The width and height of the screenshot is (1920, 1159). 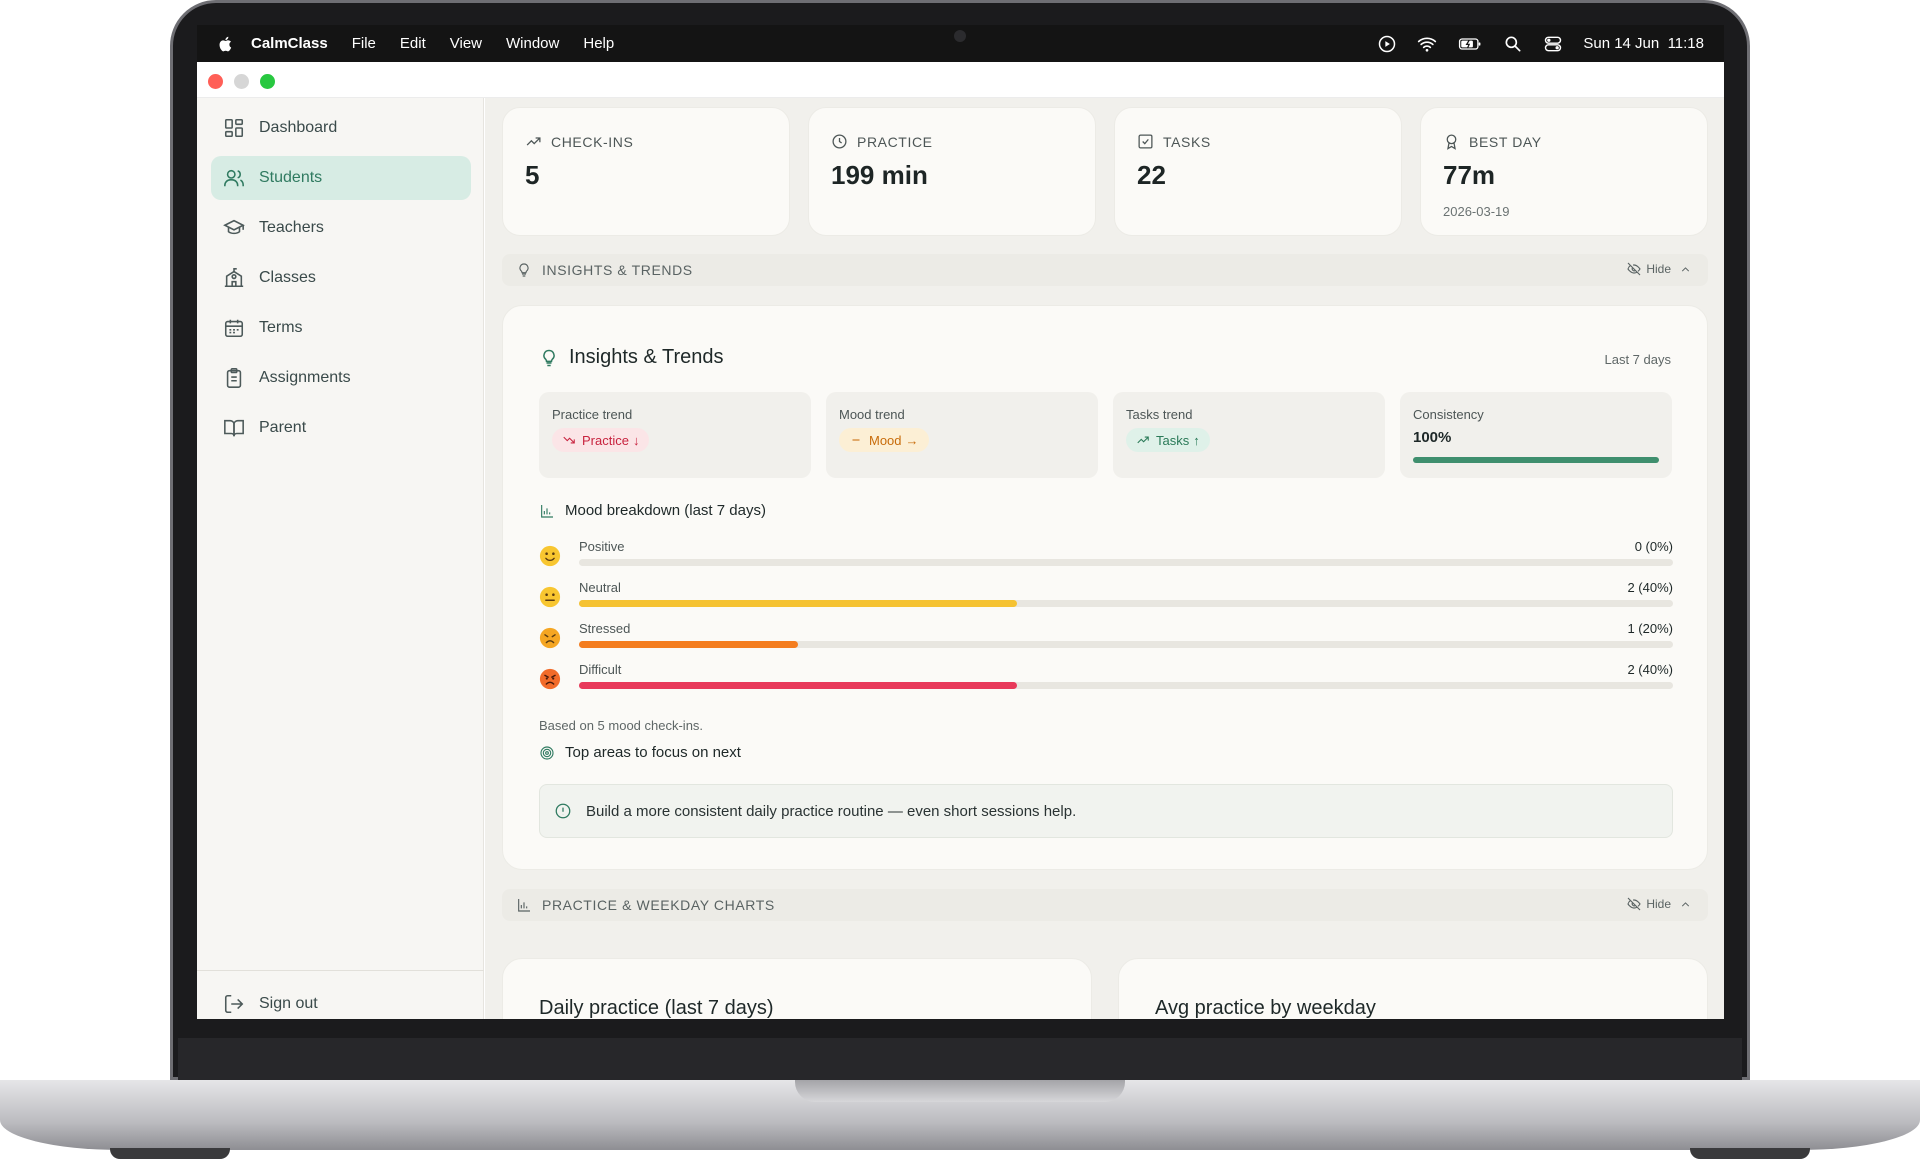 What do you see at coordinates (640, 752) in the screenshot?
I see `focus-heading: Top areas to focus on next` at bounding box center [640, 752].